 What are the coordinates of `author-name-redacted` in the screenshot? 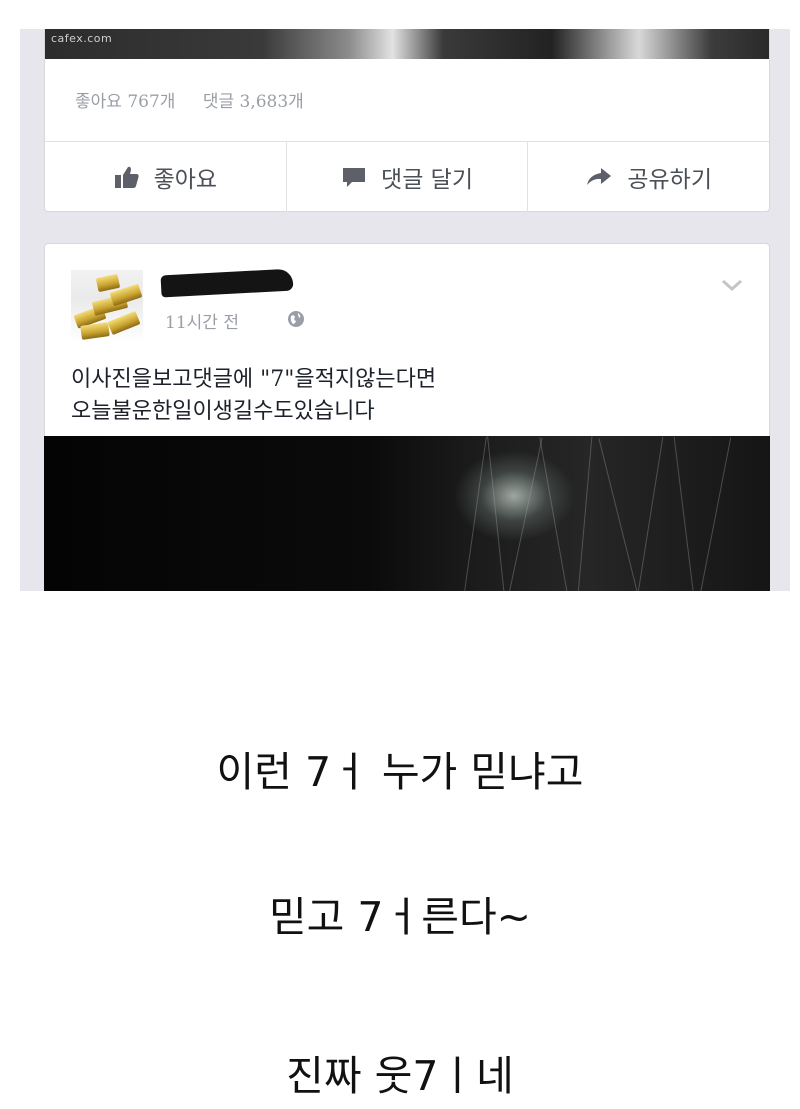 It's located at (227, 283).